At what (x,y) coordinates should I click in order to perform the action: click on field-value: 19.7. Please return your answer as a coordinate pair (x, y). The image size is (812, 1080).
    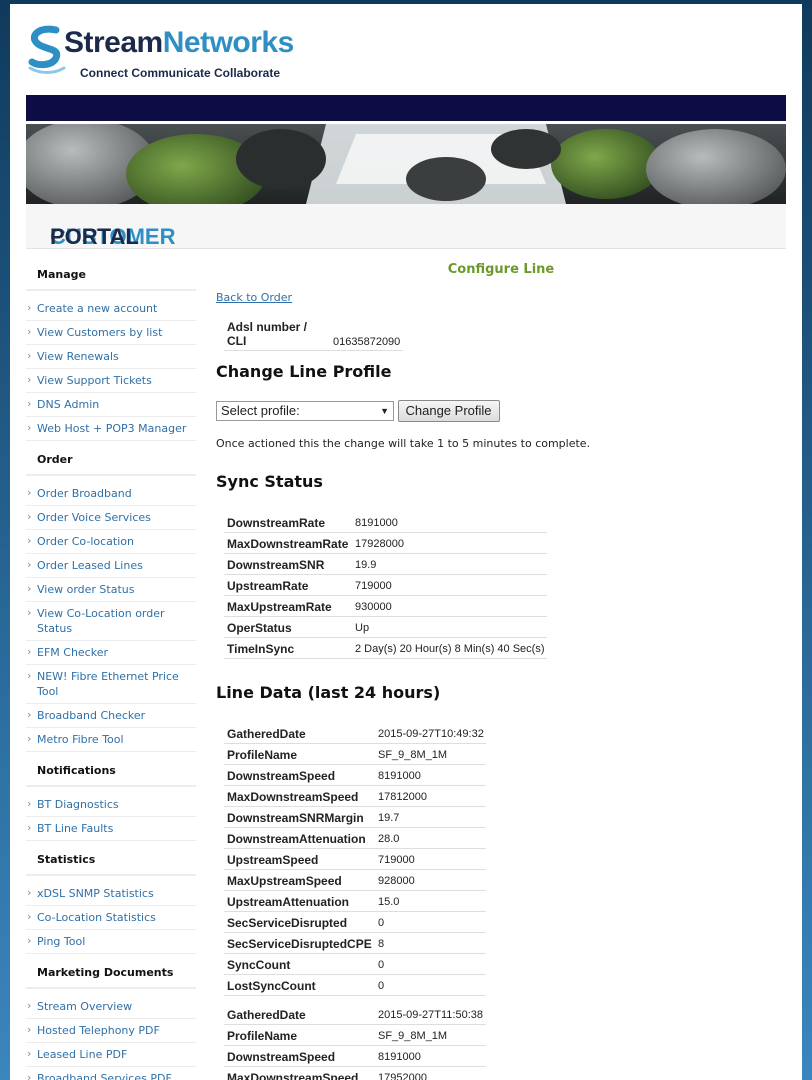
    Looking at the image, I should click on (430, 817).